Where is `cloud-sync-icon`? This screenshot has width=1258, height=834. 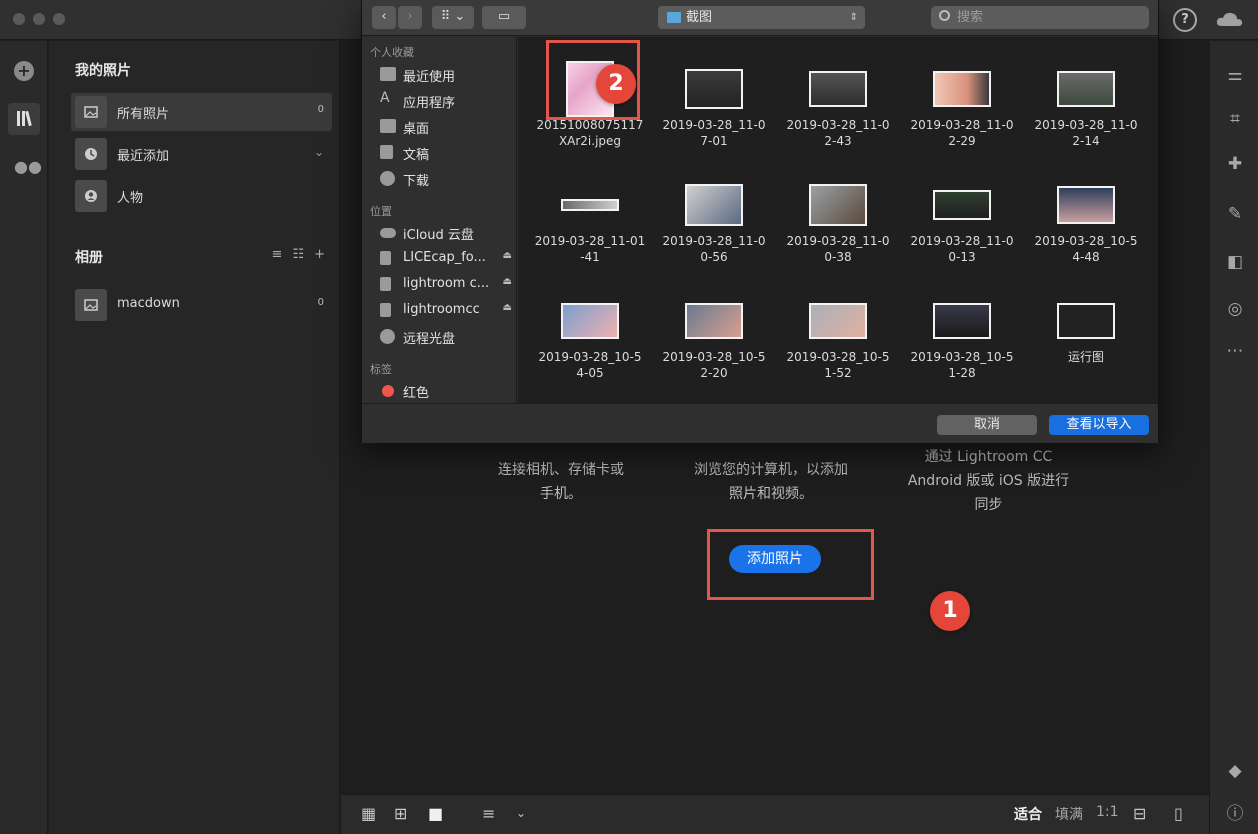 cloud-sync-icon is located at coordinates (1230, 20).